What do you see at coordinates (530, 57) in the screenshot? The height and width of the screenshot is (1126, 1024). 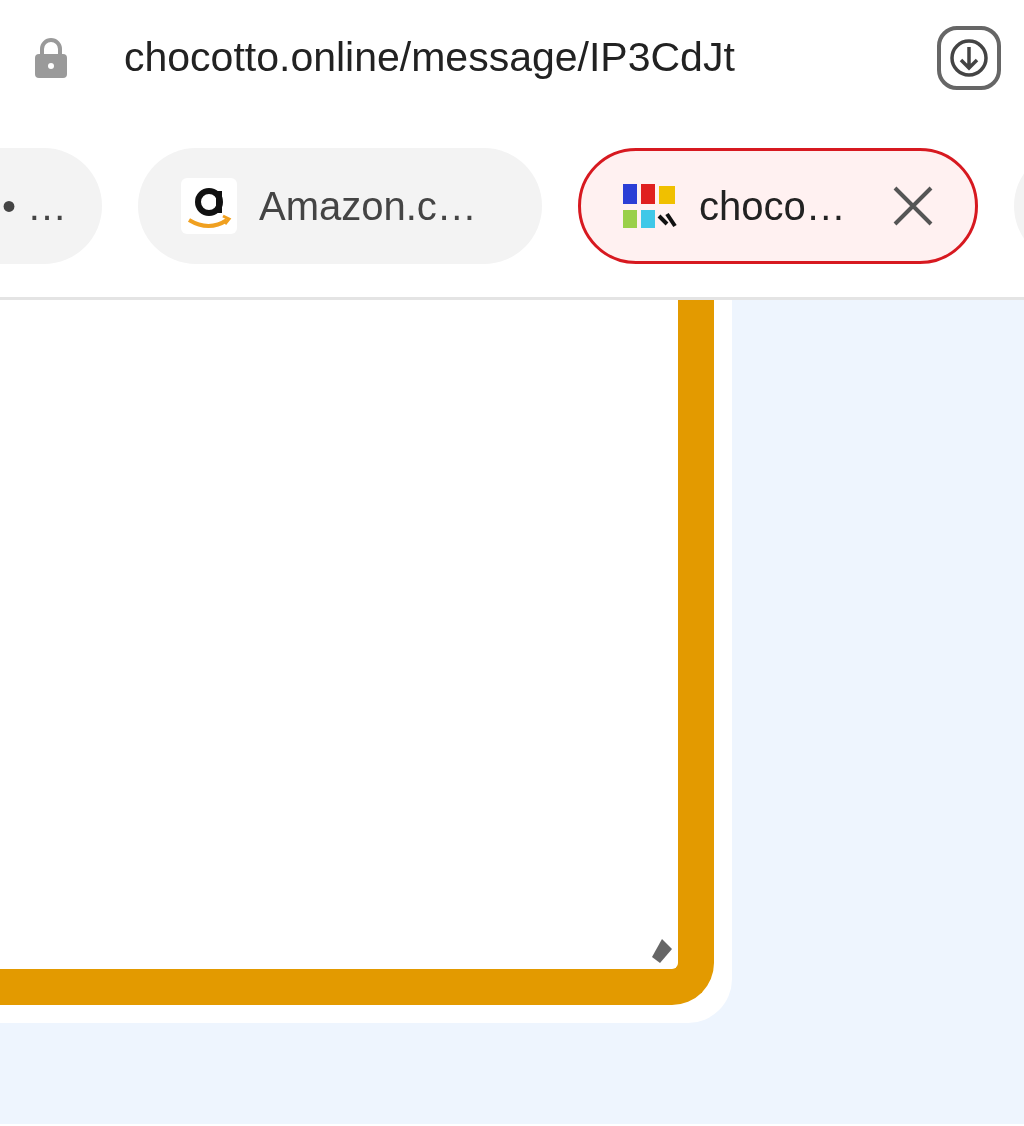 I see `url-text: chocotto.online/message/IP3CdJt` at bounding box center [530, 57].